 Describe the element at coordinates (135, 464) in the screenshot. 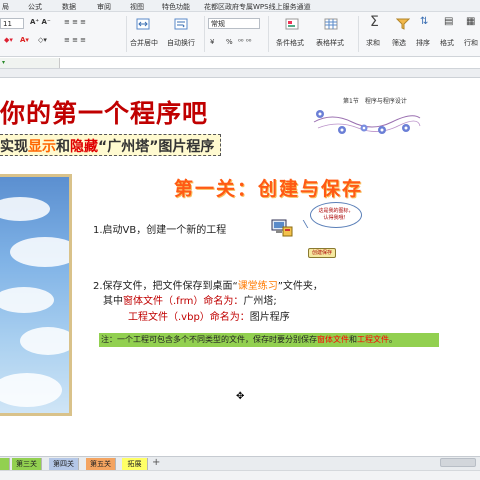

I see `sheet-tab-extension: 拓展` at that location.